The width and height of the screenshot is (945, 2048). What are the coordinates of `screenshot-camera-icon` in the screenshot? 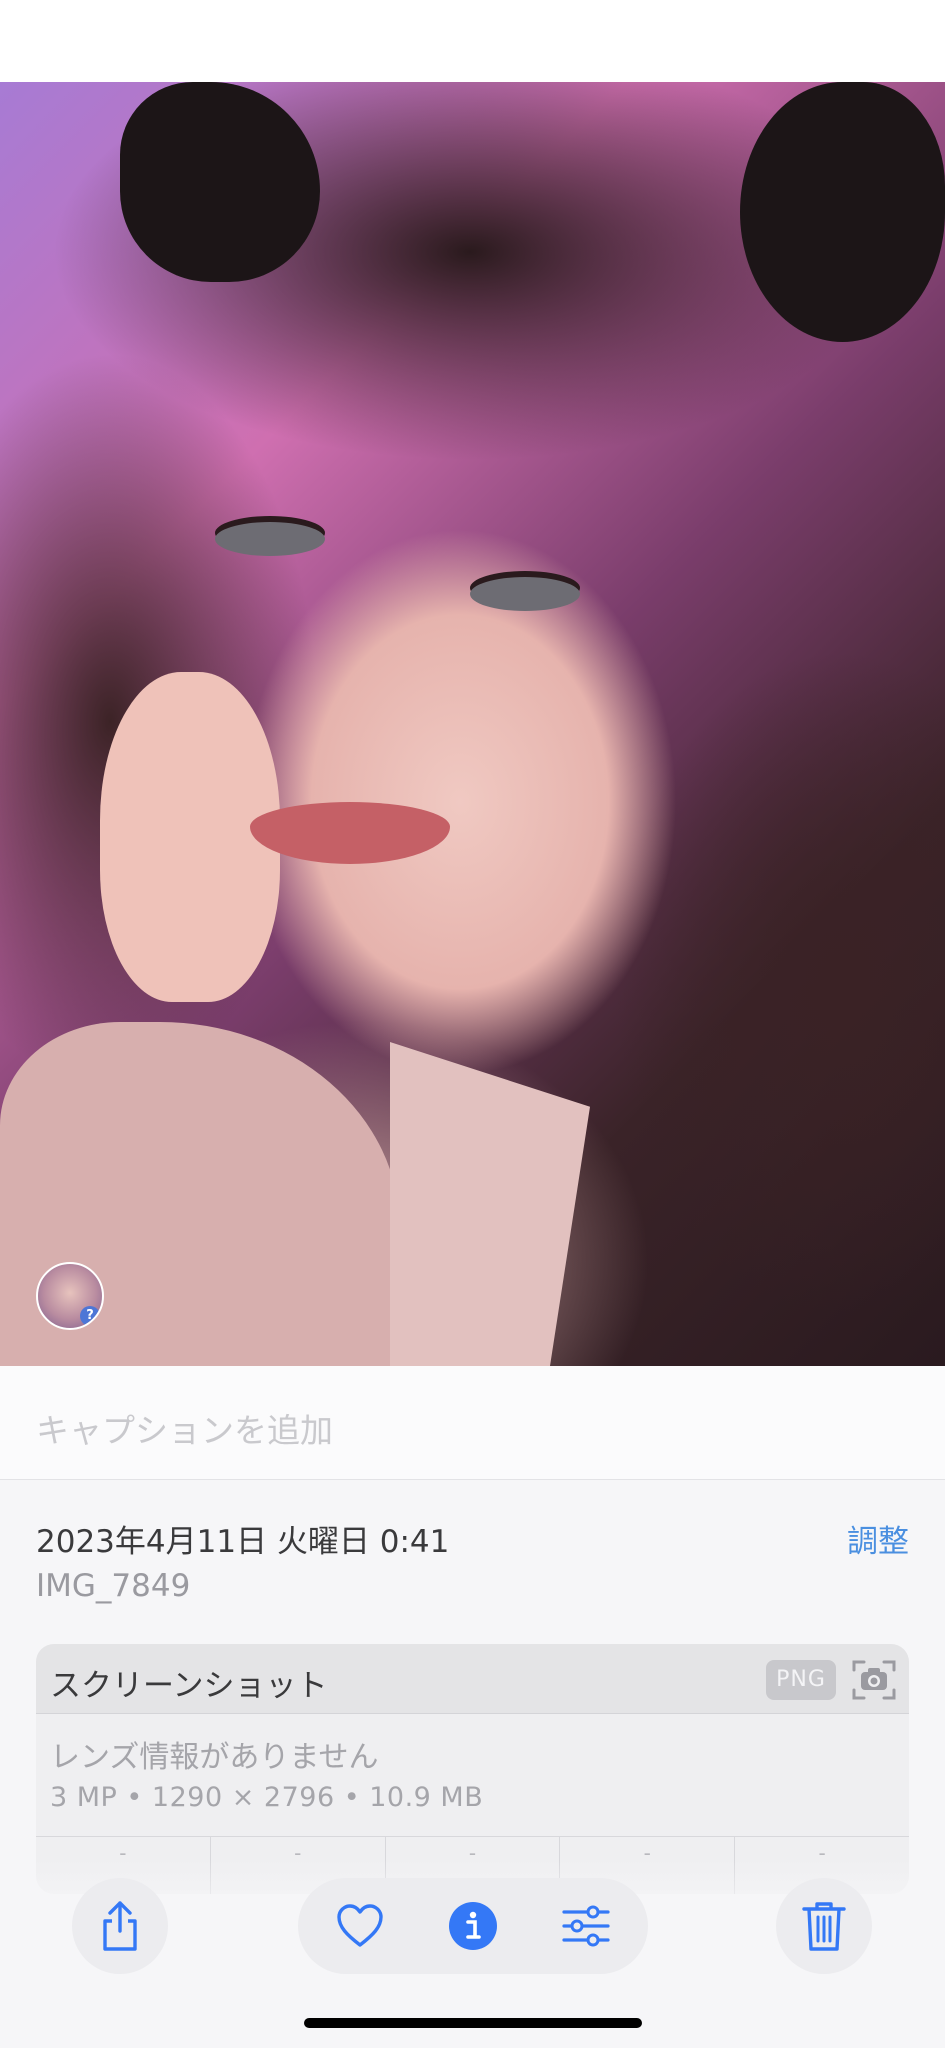 It's located at (874, 1680).